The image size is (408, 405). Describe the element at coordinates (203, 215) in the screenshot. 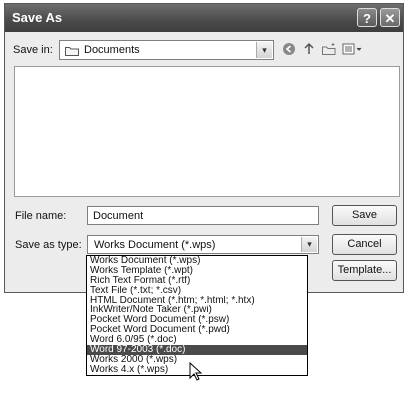

I see `file-name-input: Document` at that location.